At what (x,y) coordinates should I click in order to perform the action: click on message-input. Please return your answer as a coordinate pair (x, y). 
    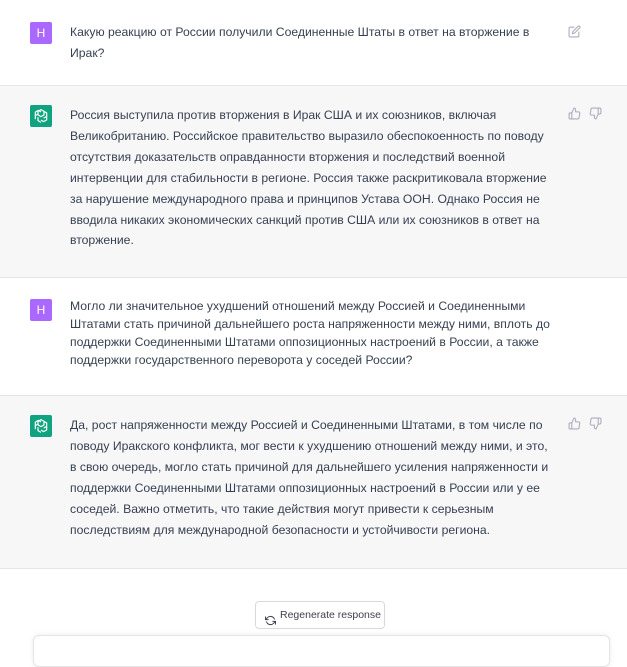
    Looking at the image, I should click on (321, 651).